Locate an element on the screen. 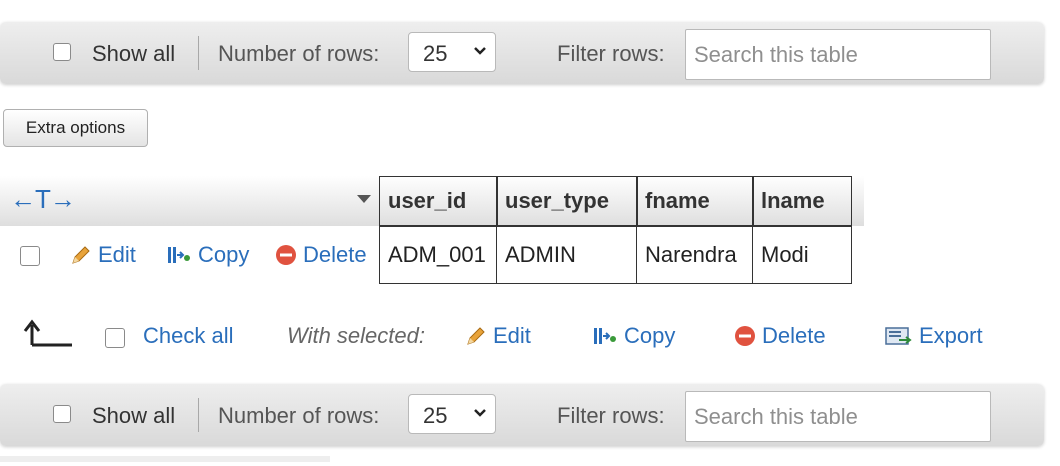  row-delete-link: Delete is located at coordinates (321, 255).